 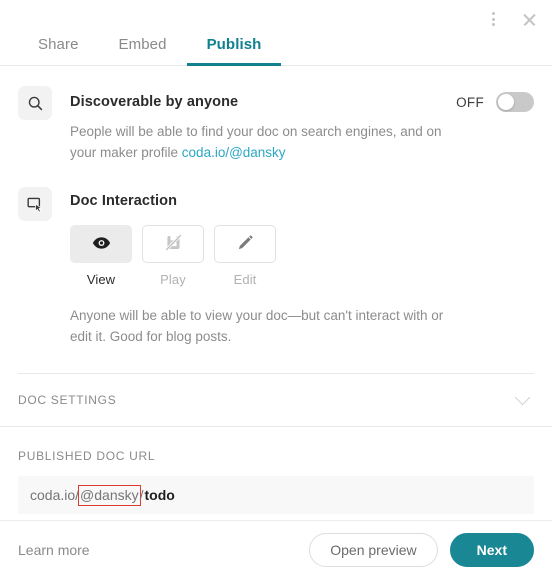 I want to click on mode-view-button, so click(x=101, y=244).